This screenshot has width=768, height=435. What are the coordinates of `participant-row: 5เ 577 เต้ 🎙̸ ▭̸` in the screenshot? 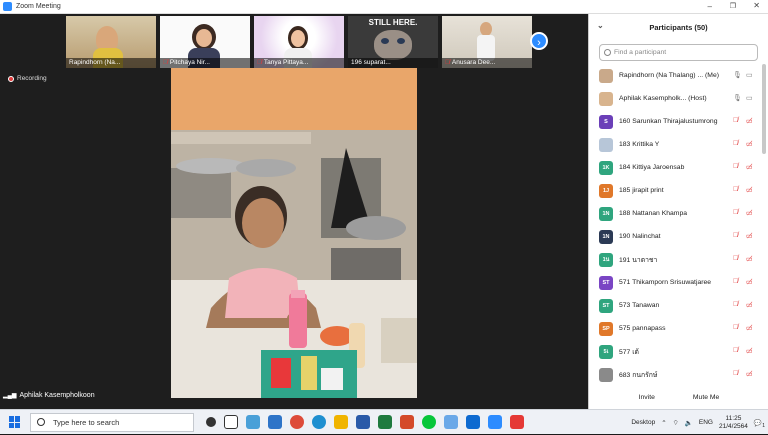 It's located at (675, 351).